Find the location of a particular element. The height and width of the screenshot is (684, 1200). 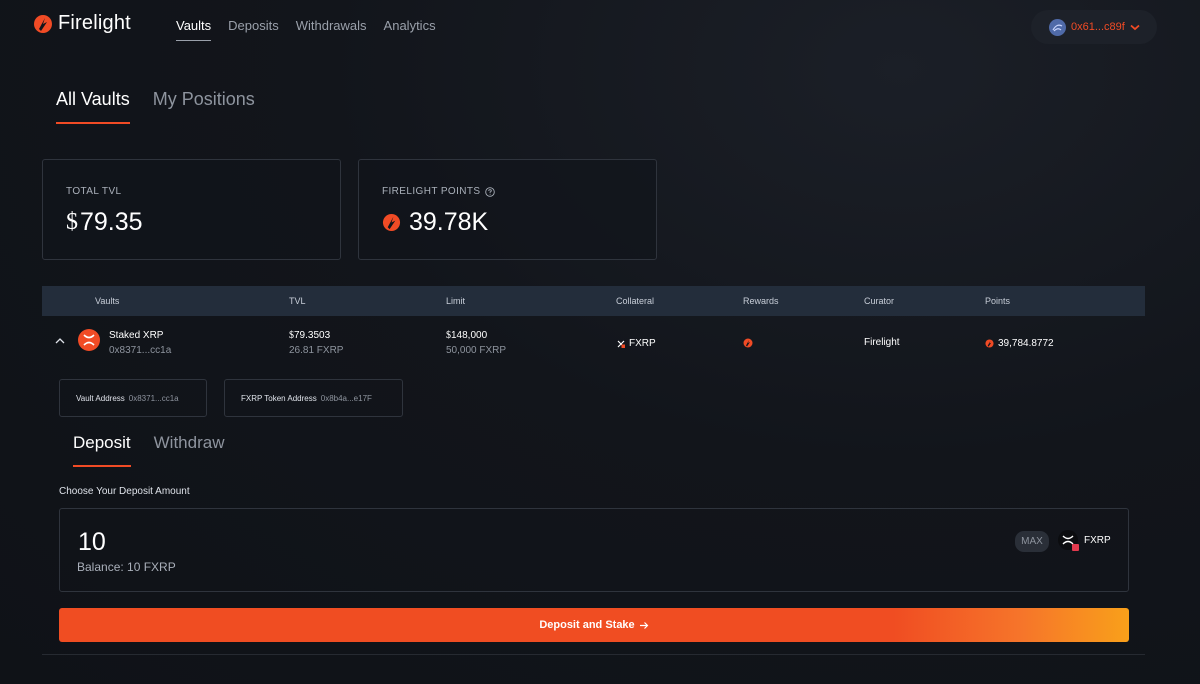

wallet-address: 0x61...c89f is located at coordinates (1098, 27).